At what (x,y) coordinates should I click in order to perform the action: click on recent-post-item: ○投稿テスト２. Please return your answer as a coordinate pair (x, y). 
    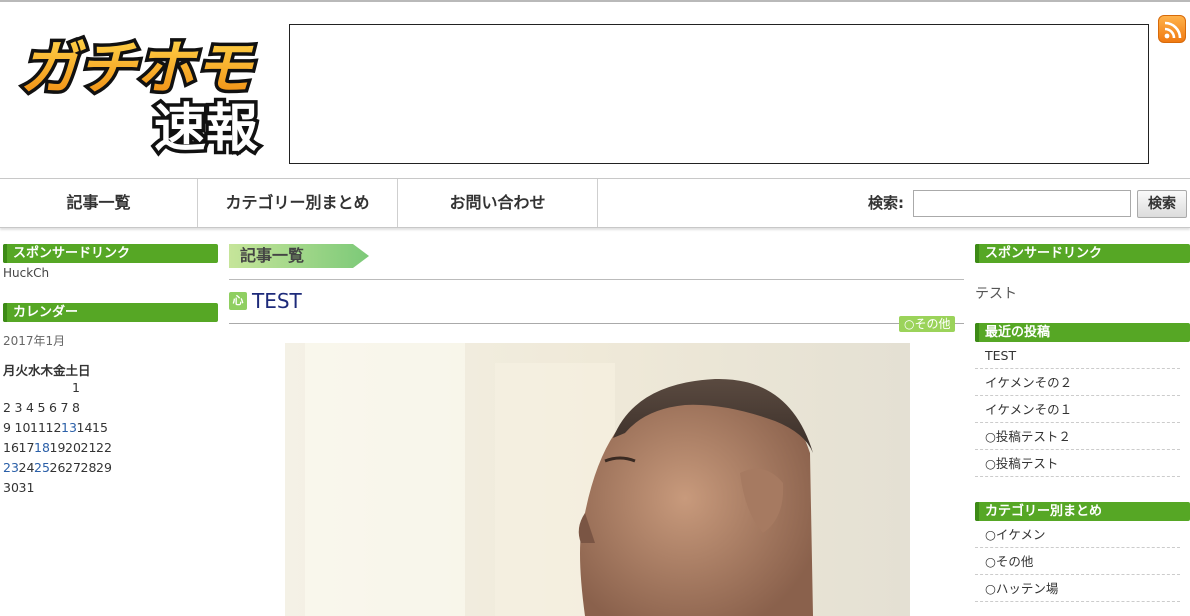
    Looking at the image, I should click on (1077, 436).